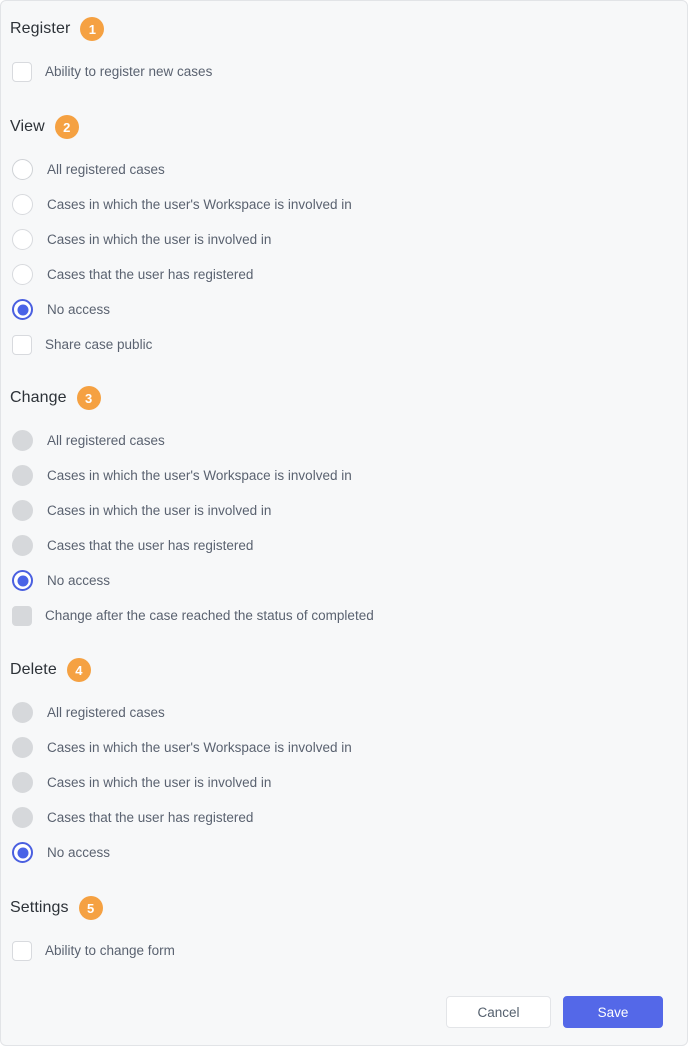 Image resolution: width=688 pixels, height=1046 pixels. I want to click on radio-view-no-access: No access, so click(340, 309).